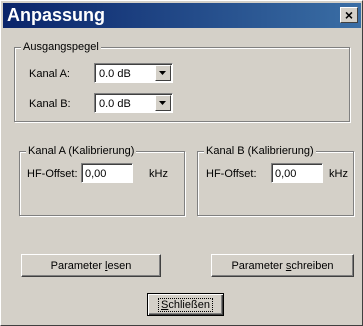  What do you see at coordinates (133, 73) in the screenshot?
I see `channel-a-level-select: 0.0 dB` at bounding box center [133, 73].